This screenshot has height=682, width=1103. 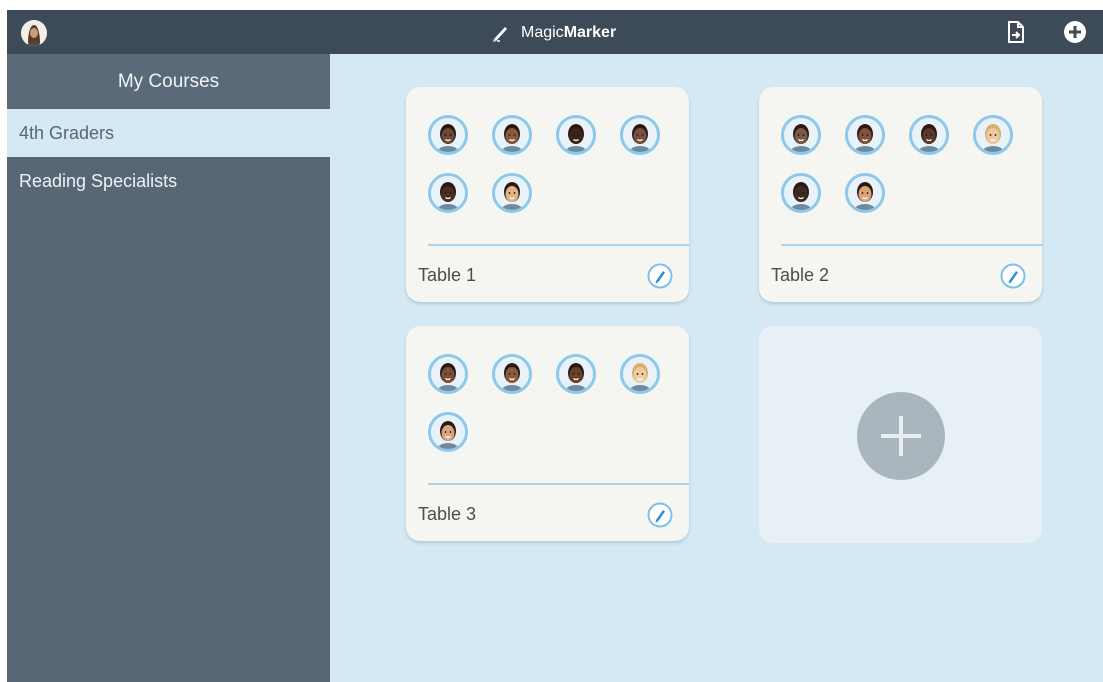 What do you see at coordinates (800, 275) in the screenshot?
I see `table-title: Table 2` at bounding box center [800, 275].